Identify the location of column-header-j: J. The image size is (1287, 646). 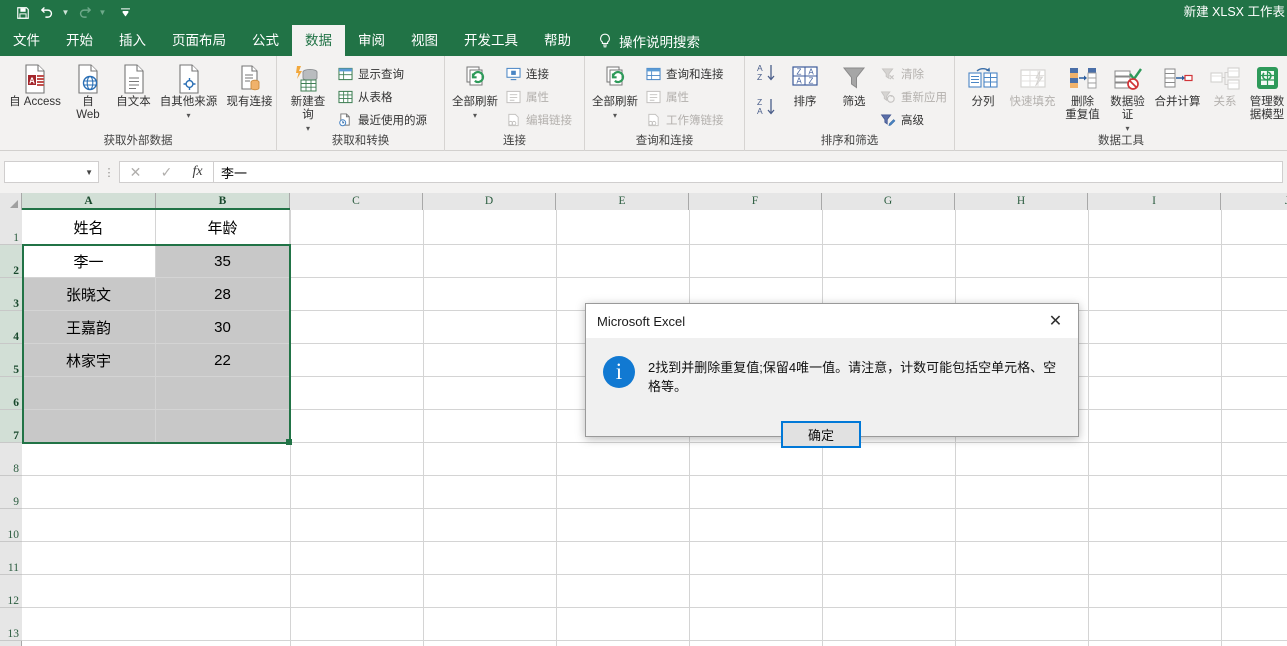
(1254, 201).